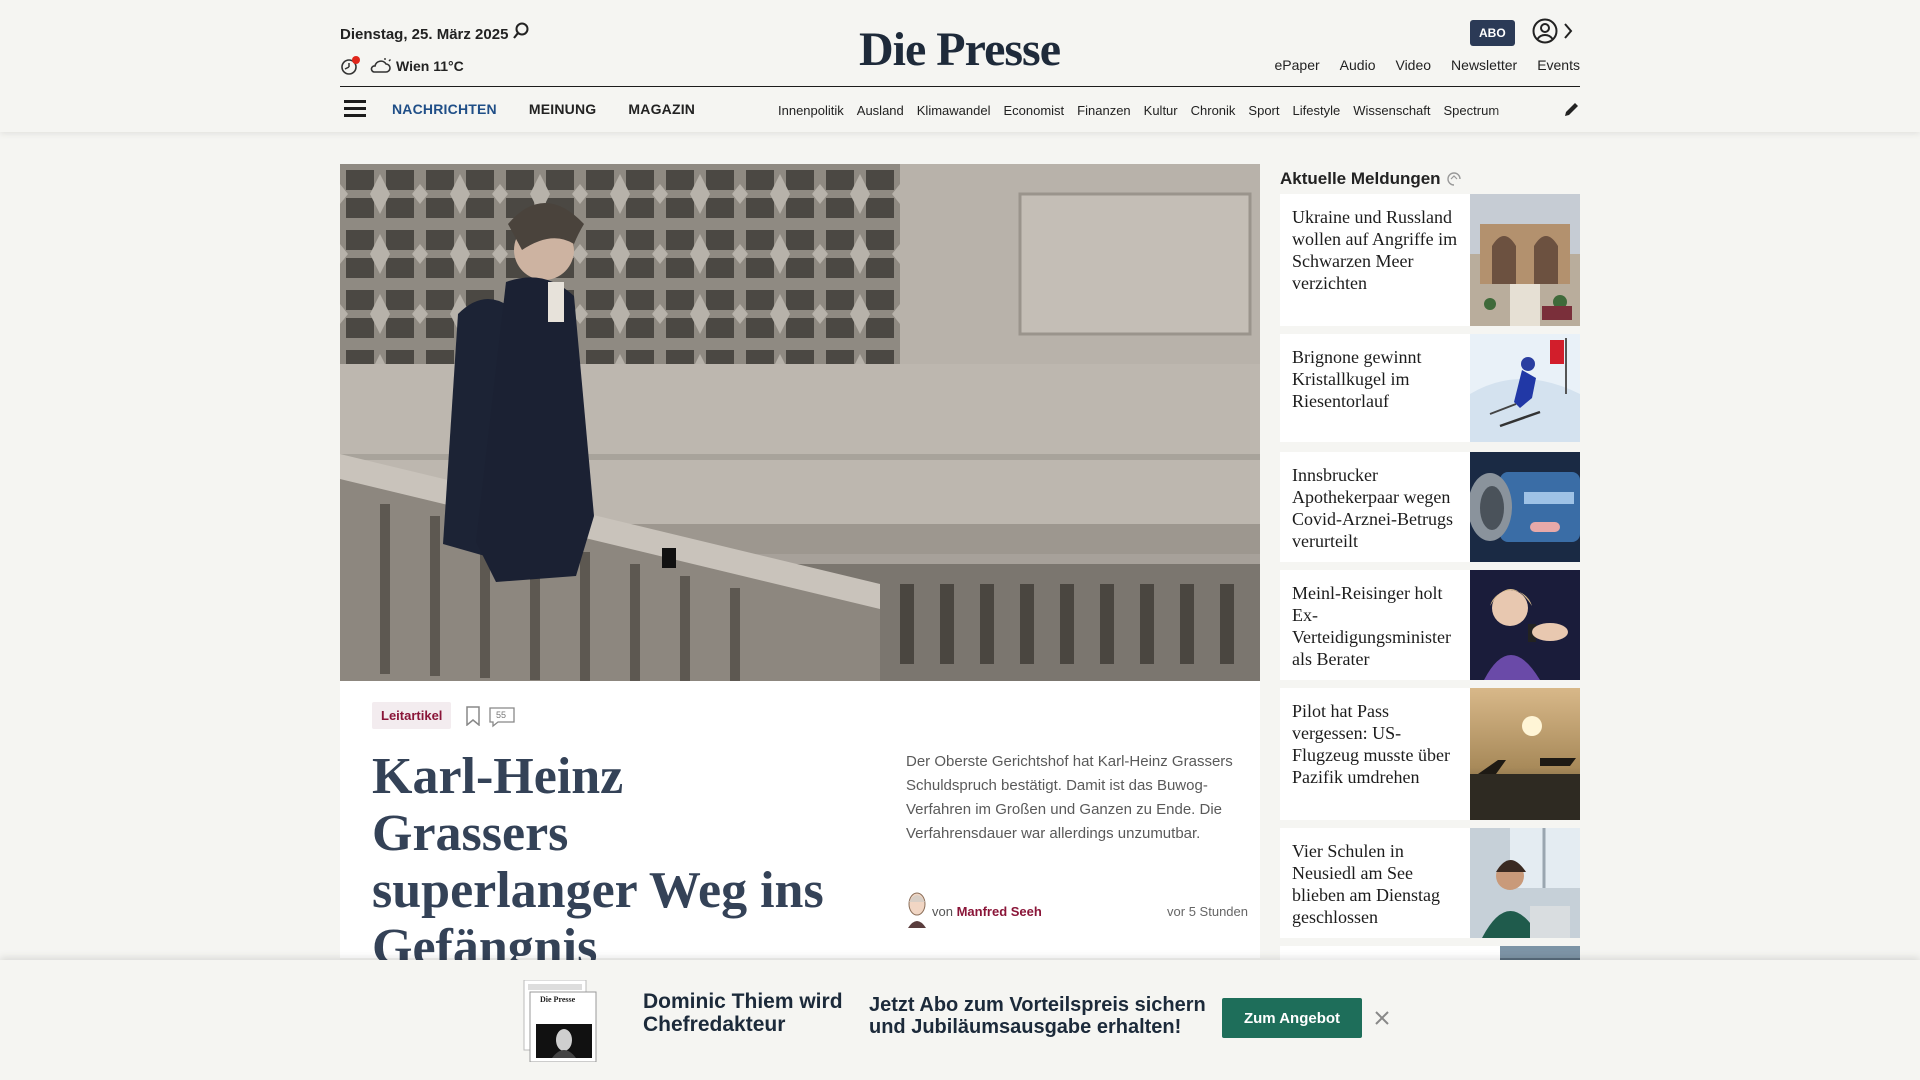 This screenshot has width=1920, height=1080. Describe the element at coordinates (1484, 65) in the screenshot. I see `toplink-newsletter: Newsletter` at that location.